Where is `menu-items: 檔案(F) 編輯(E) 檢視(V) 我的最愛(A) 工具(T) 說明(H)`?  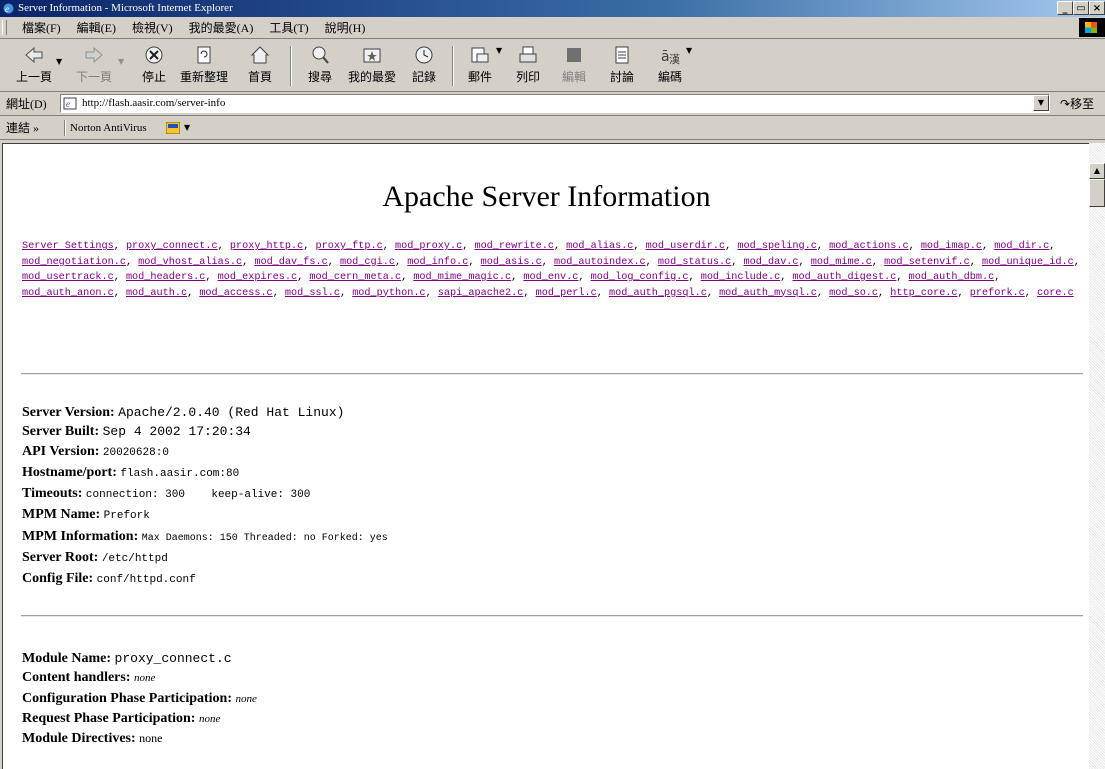
menu-items: 檔案(F) 編輯(E) 檢視(V) 我的最愛(A) 工具(T) 說明(H) is located at coordinates (193, 28).